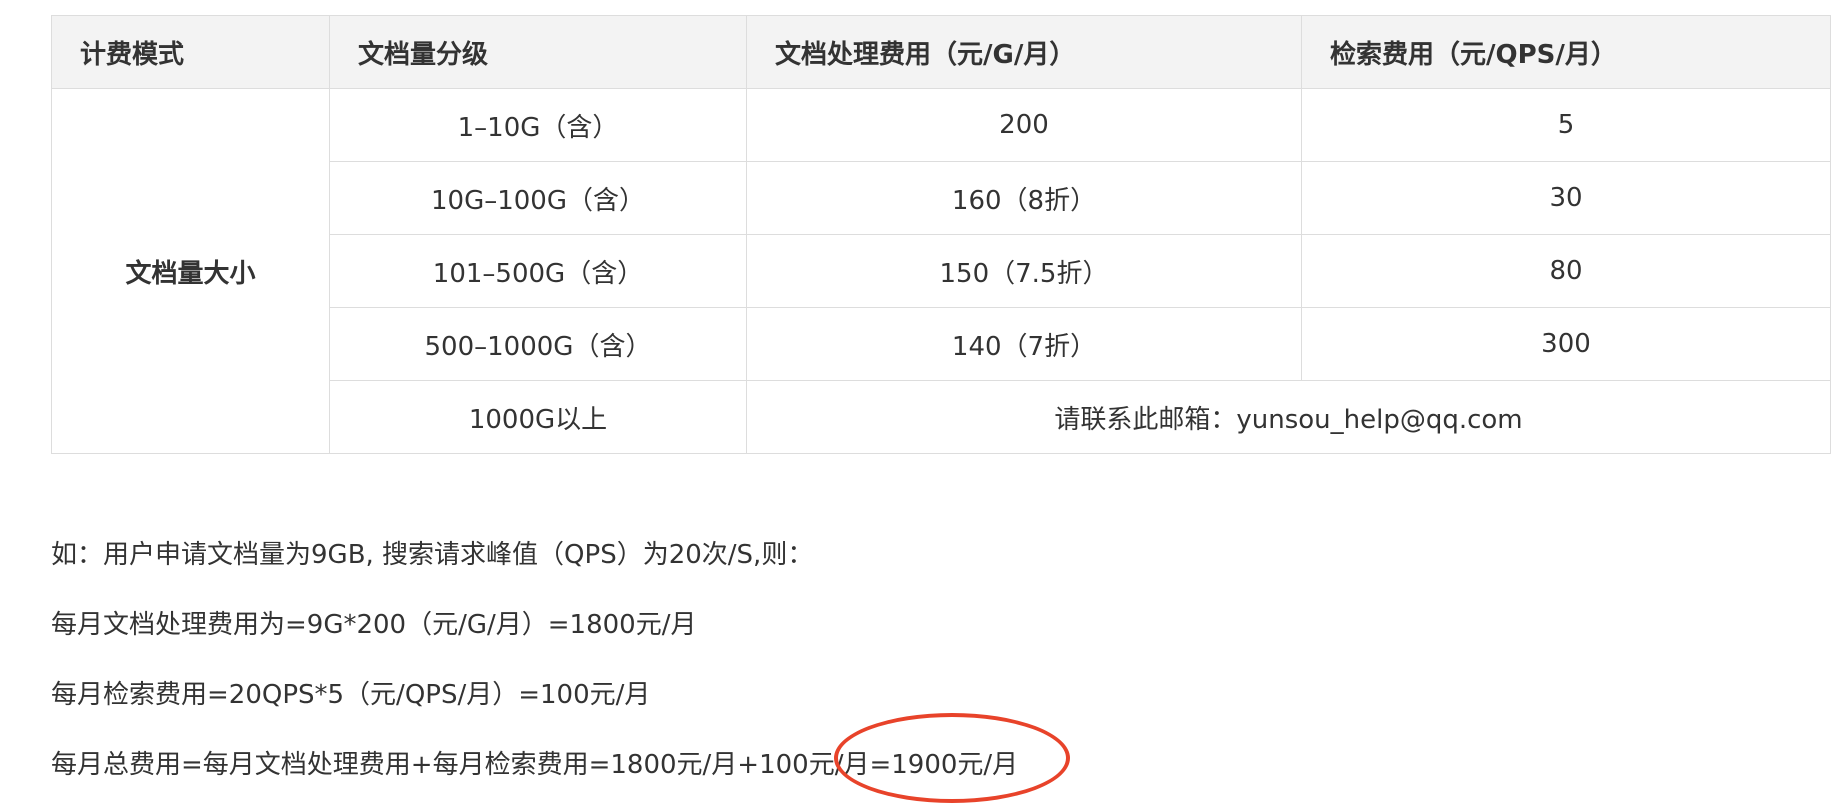  What do you see at coordinates (538, 344) in the screenshot?
I see `tier-cell: 500–1000G（含）` at bounding box center [538, 344].